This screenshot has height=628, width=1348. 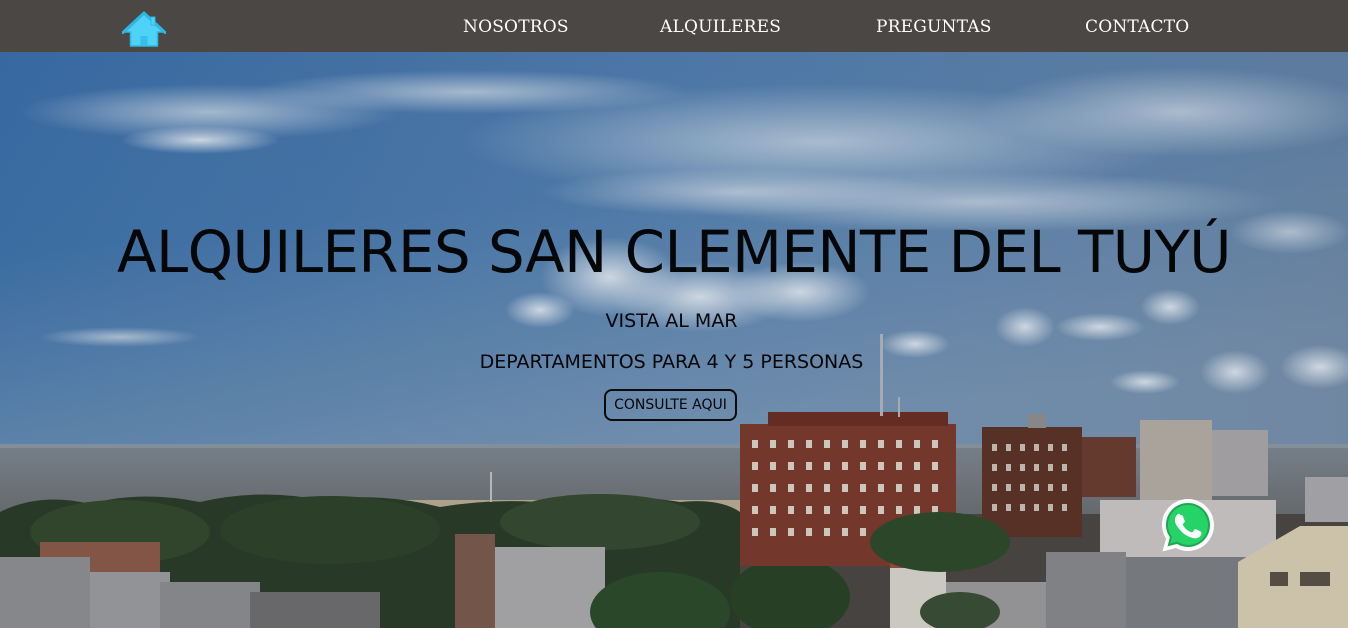 What do you see at coordinates (671, 321) in the screenshot?
I see `hero-subtitle: VISTA AL MAR` at bounding box center [671, 321].